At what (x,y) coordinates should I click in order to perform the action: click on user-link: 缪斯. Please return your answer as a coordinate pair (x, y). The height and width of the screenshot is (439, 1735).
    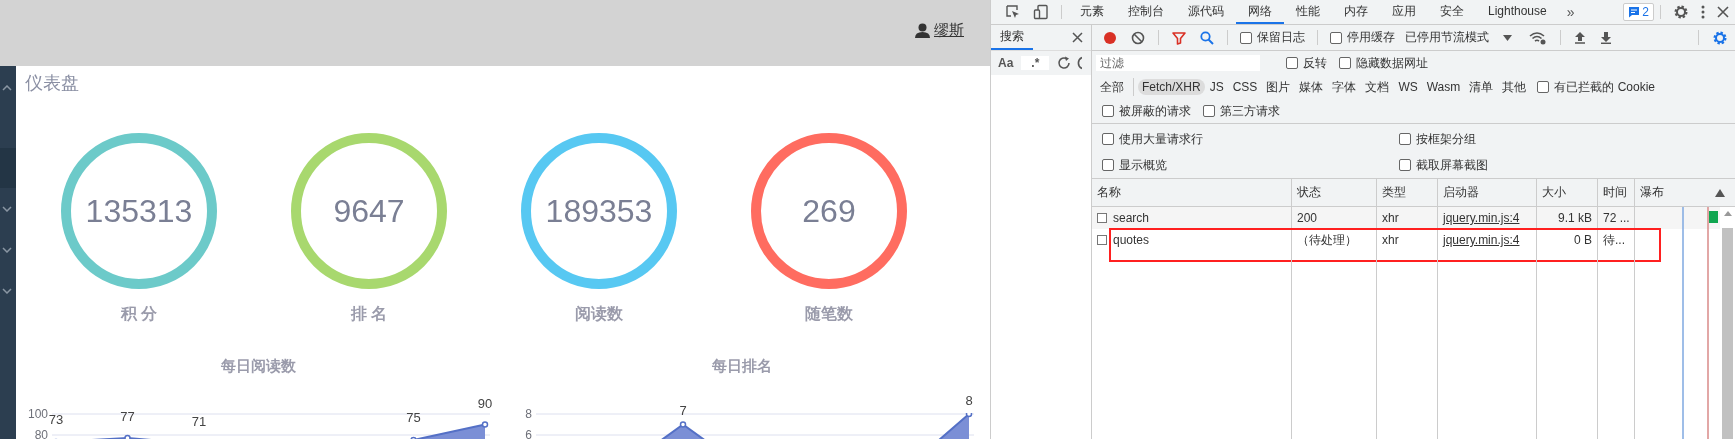
    Looking at the image, I should click on (949, 30).